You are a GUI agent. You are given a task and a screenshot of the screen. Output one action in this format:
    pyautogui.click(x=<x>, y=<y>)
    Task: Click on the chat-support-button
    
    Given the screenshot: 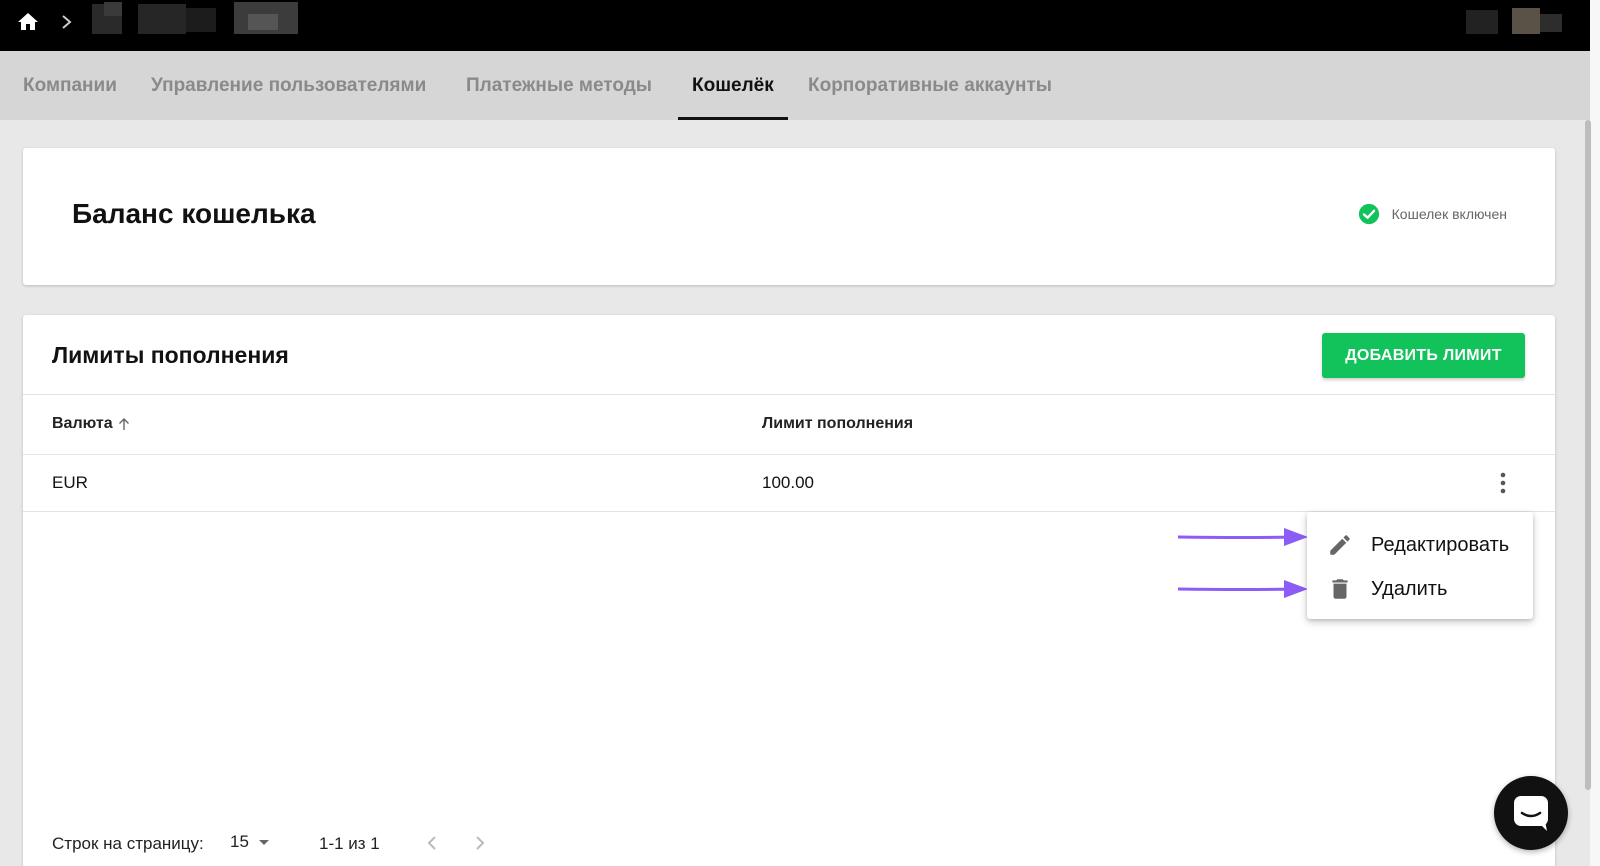 What is the action you would take?
    pyautogui.click(x=1531, y=813)
    